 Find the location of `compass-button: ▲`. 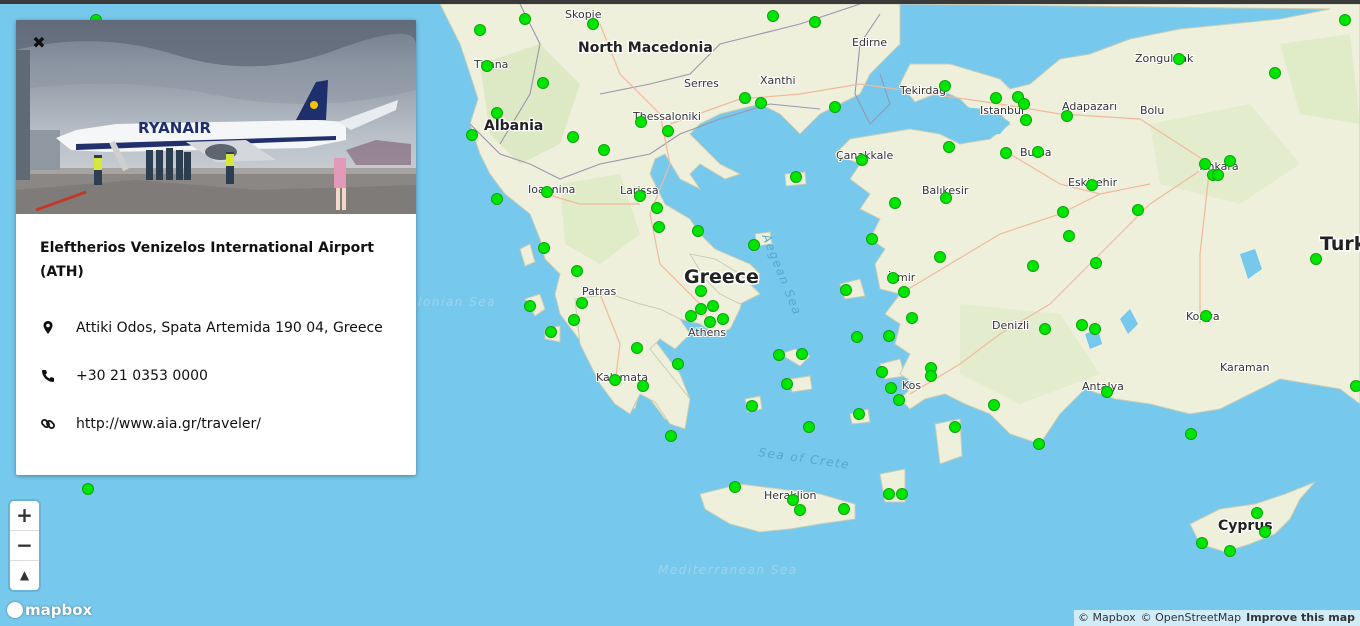

compass-button: ▲ is located at coordinates (24, 575).